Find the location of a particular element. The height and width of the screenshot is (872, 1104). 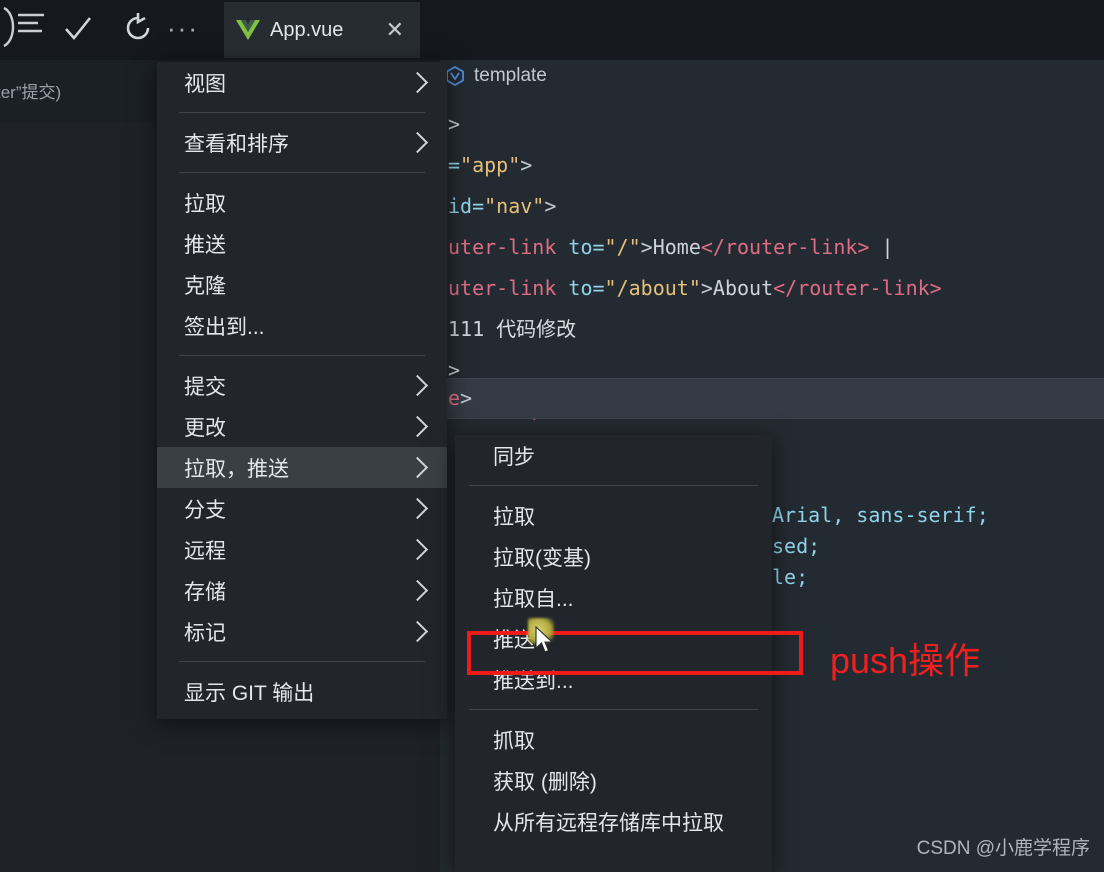

breadcrumb-label: template is located at coordinates (510, 75).